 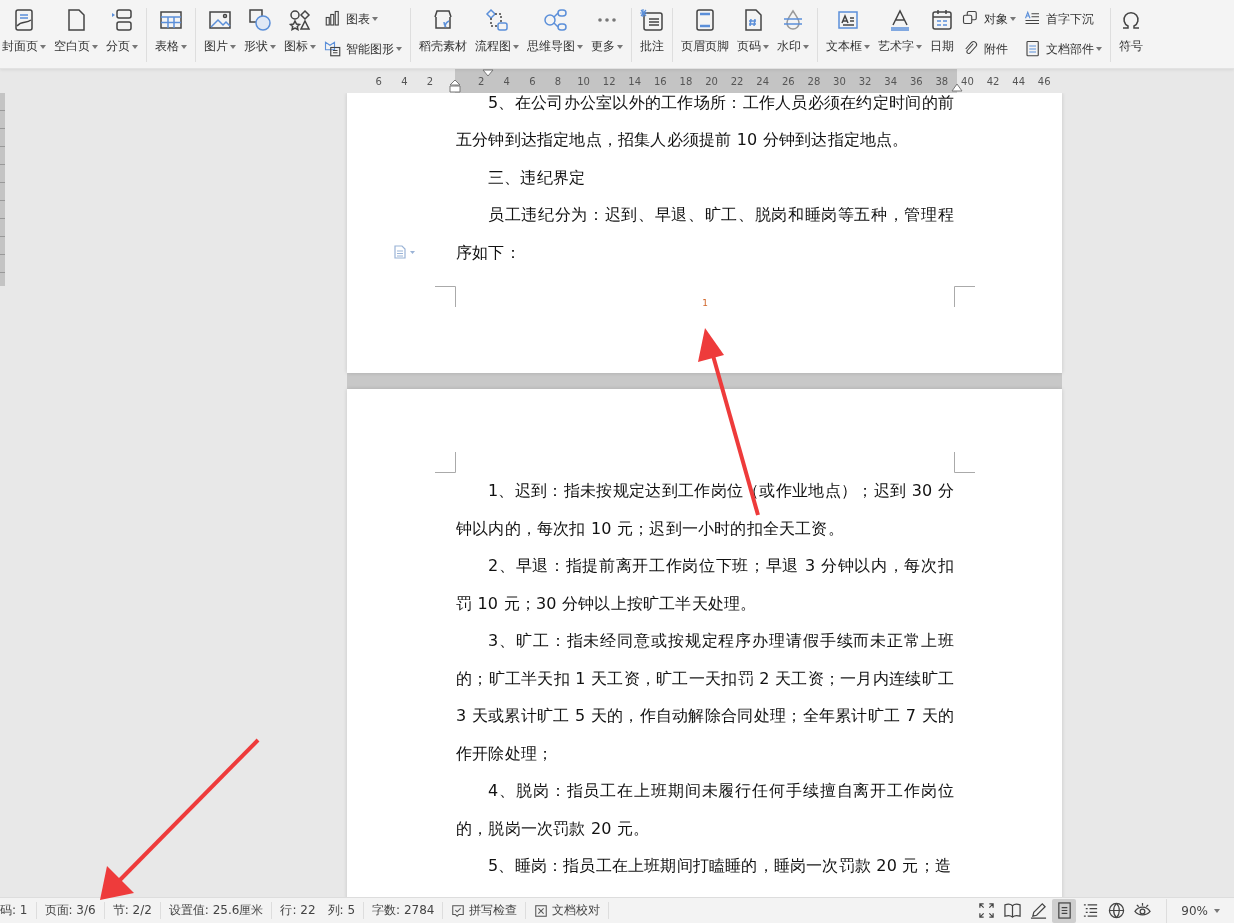 What do you see at coordinates (967, 81) in the screenshot?
I see `ruler-number: 40` at bounding box center [967, 81].